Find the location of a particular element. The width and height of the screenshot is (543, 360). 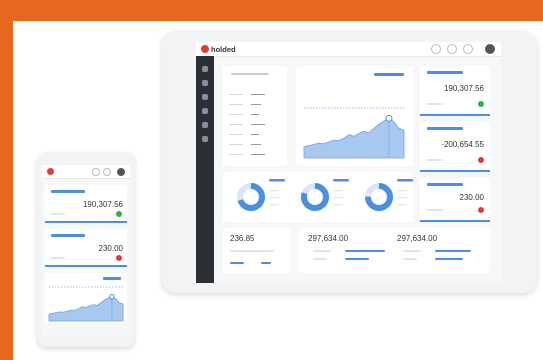

kpi-card: -200,654.55 is located at coordinates (455, 147).